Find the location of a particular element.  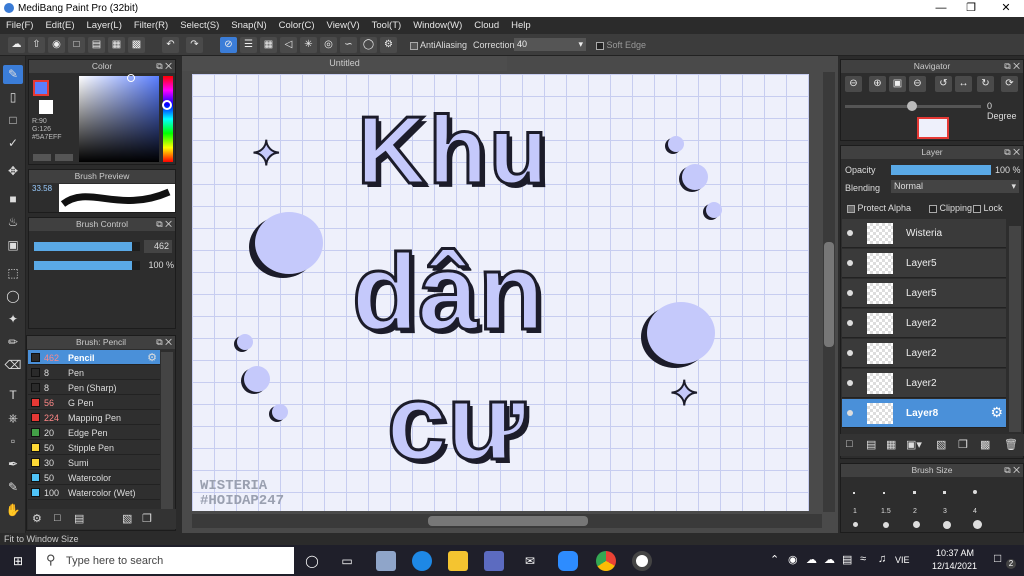

snap-off-icon: ⊘ is located at coordinates (228, 45).